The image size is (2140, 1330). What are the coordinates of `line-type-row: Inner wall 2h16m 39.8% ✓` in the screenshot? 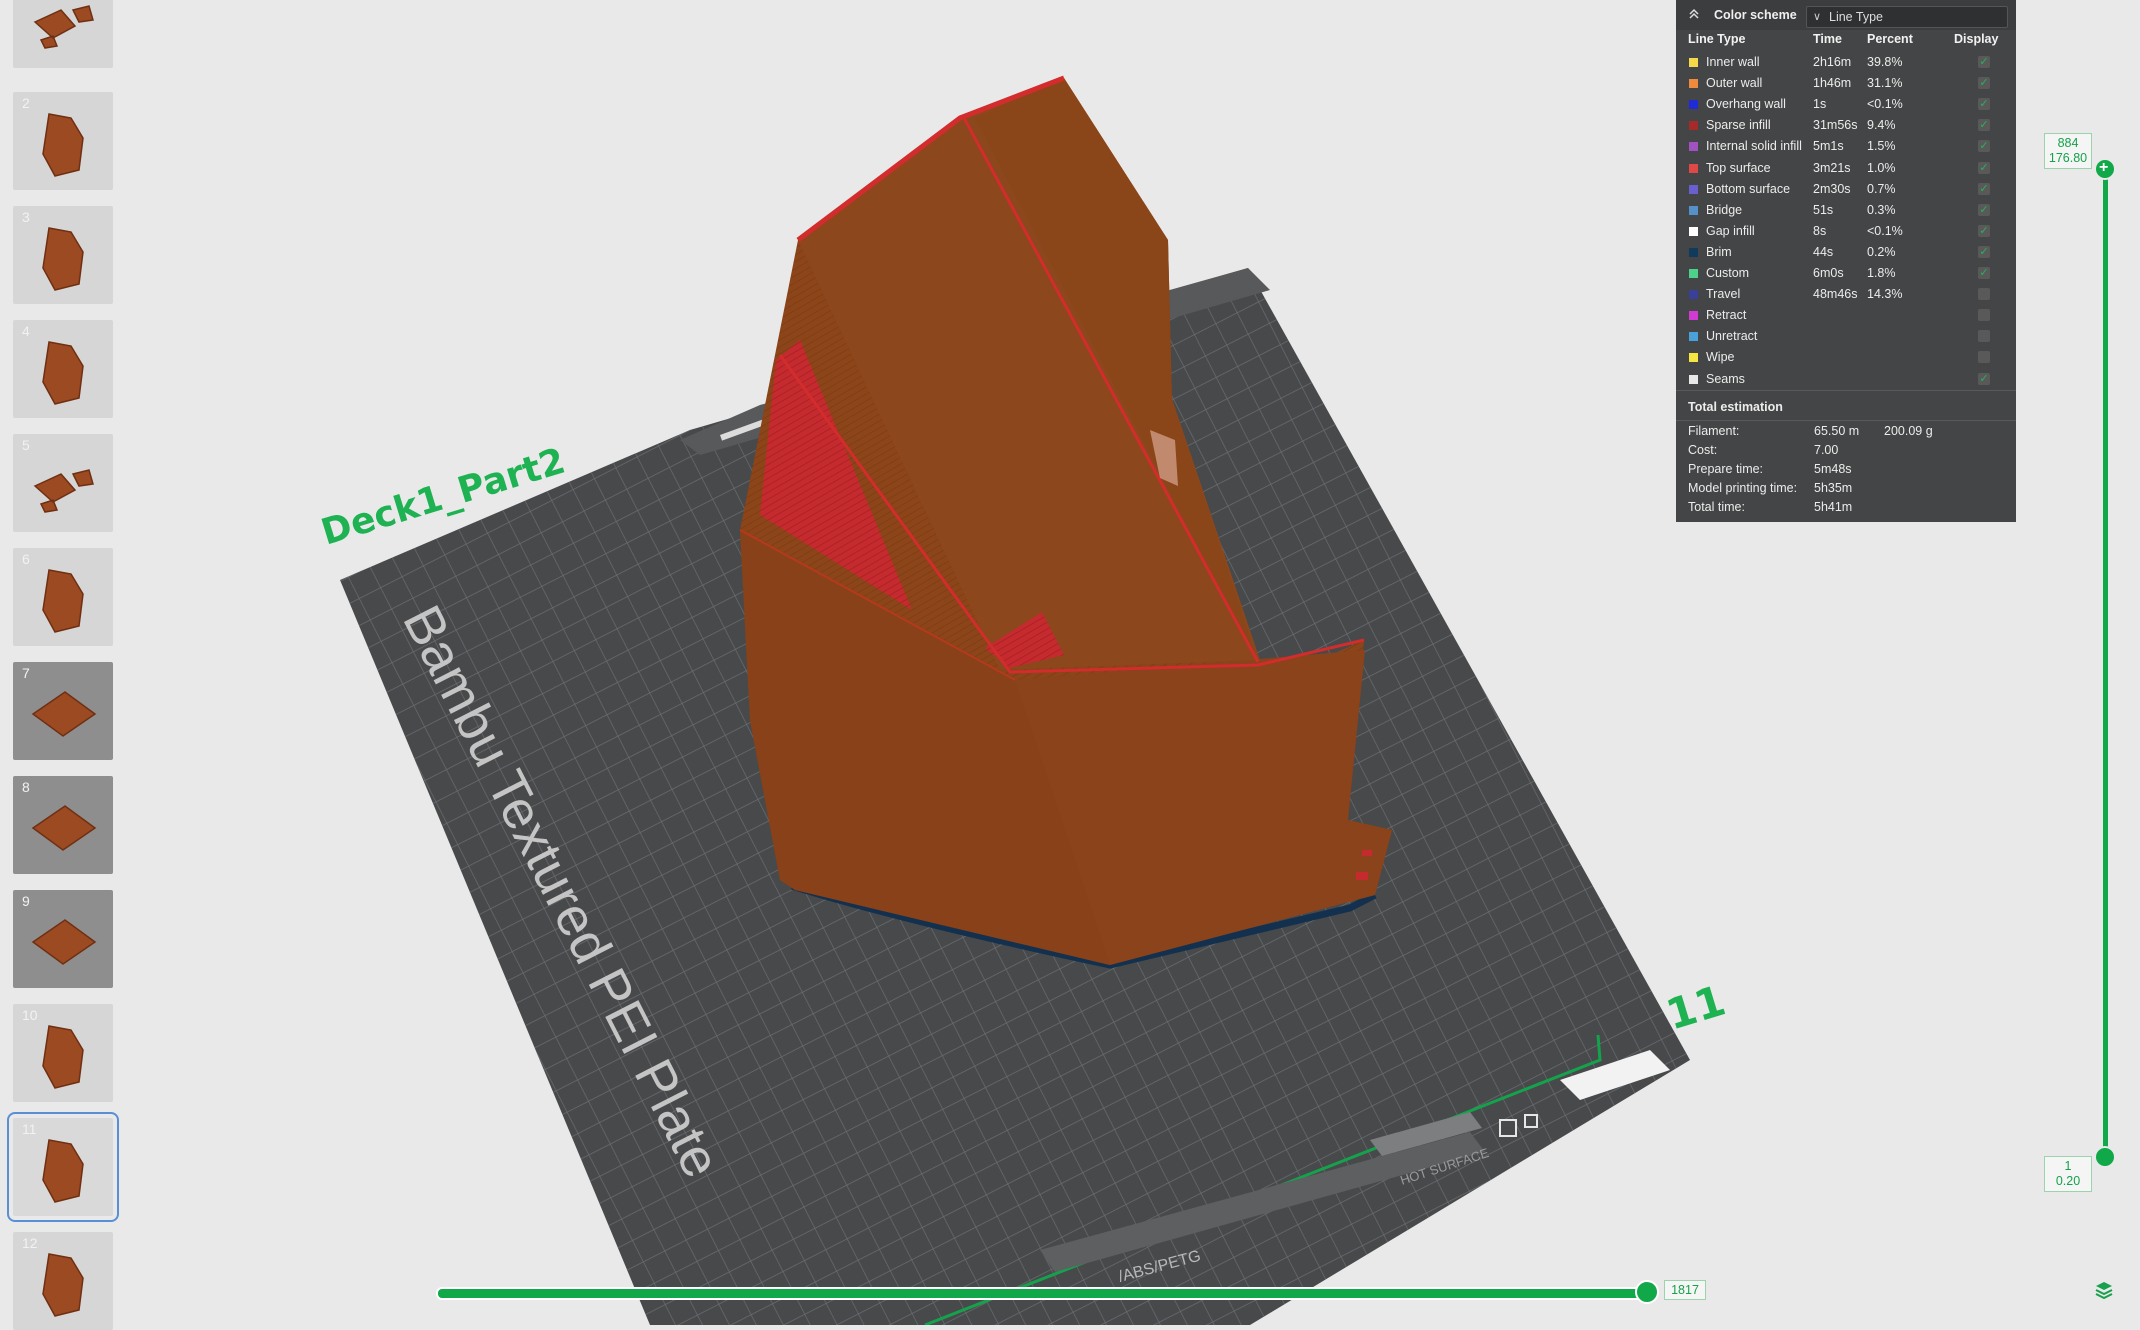 It's located at (1846, 62).